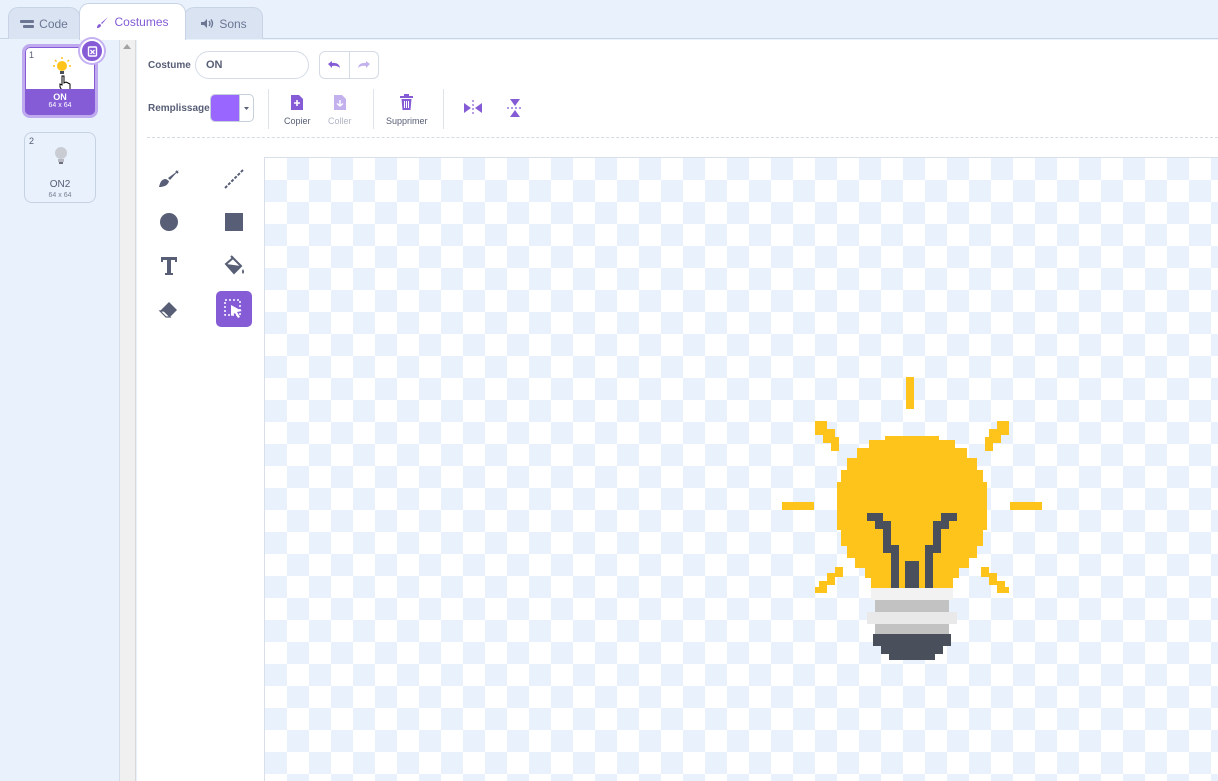  What do you see at coordinates (60, 184) in the screenshot?
I see `costume-name: ON2` at bounding box center [60, 184].